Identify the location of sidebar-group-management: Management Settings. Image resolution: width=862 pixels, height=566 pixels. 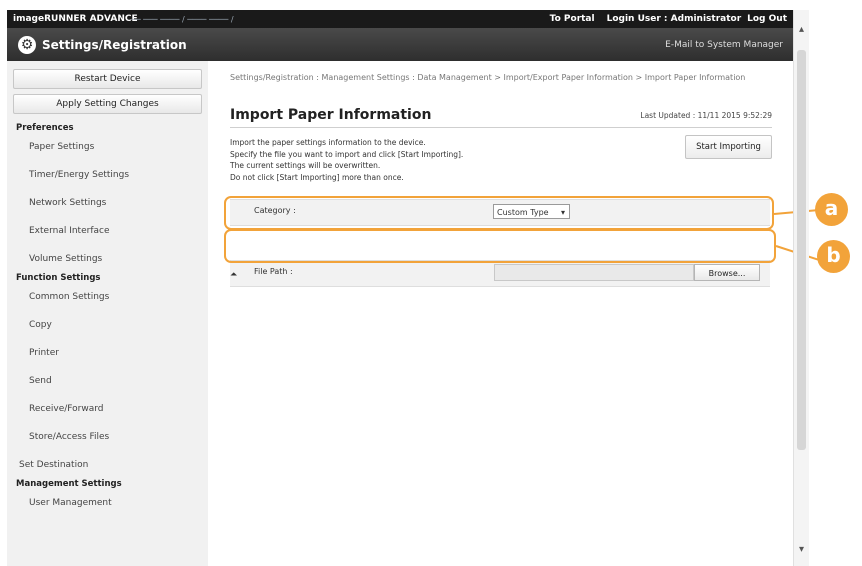
(69, 484).